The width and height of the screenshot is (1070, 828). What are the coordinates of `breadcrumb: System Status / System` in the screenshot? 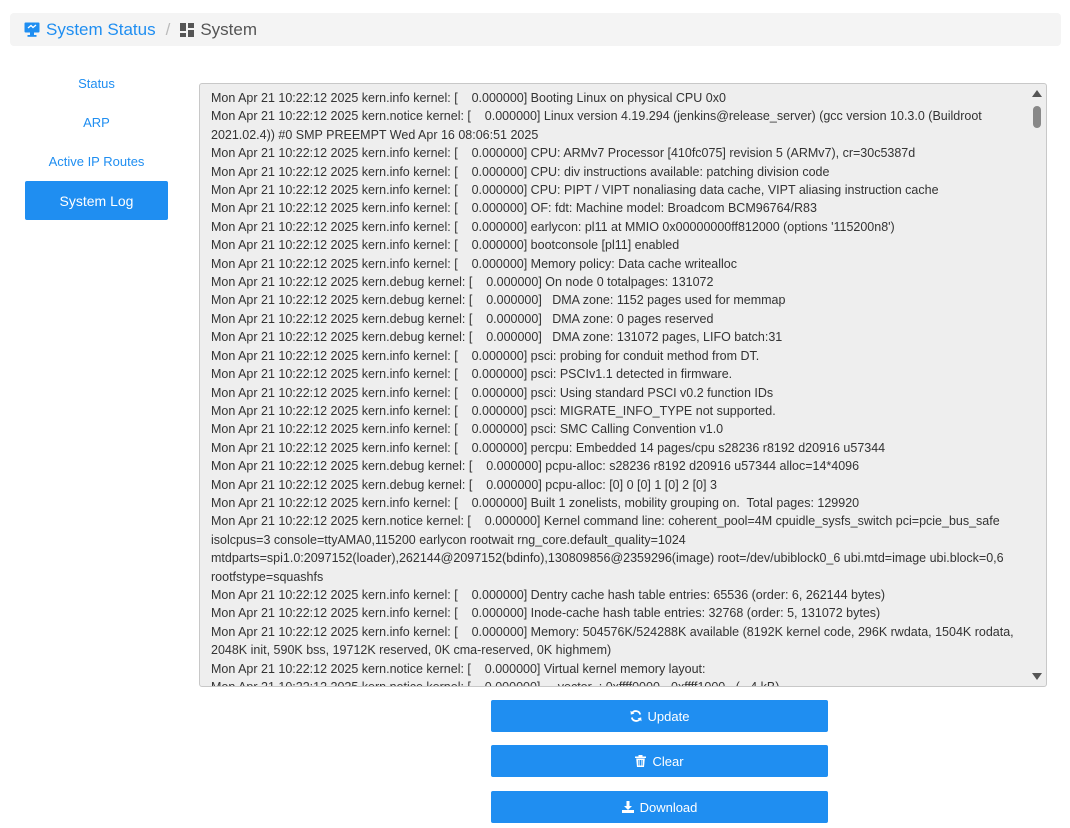 It's located at (535, 29).